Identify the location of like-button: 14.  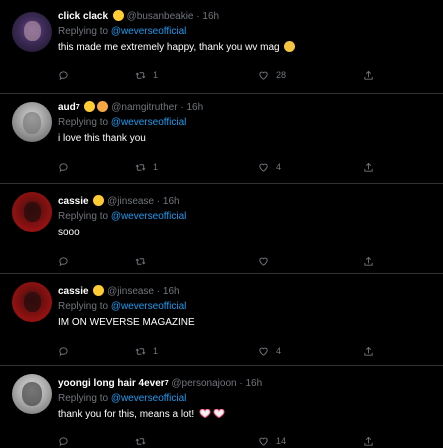
(272, 441).